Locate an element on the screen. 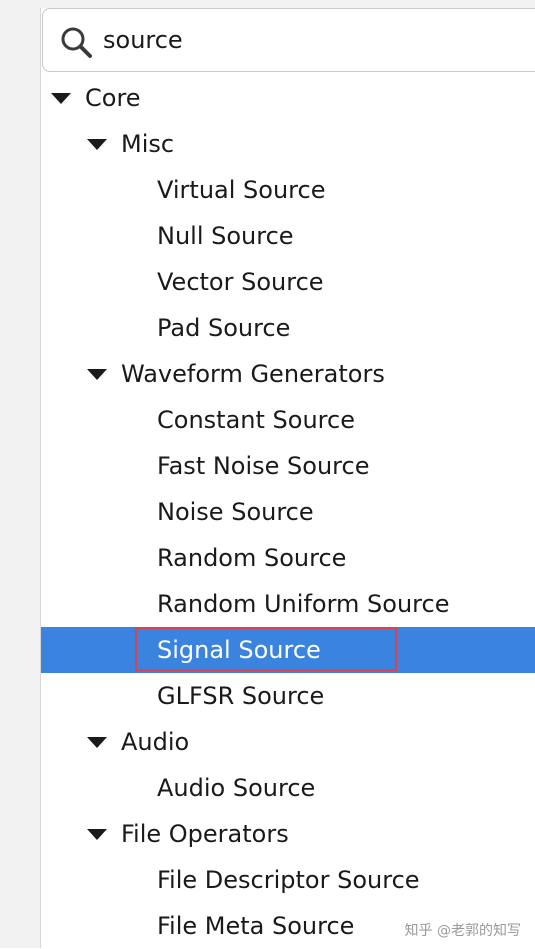 The width and height of the screenshot is (535, 949). tree-item-constant-source: Constant Source is located at coordinates (288, 420).